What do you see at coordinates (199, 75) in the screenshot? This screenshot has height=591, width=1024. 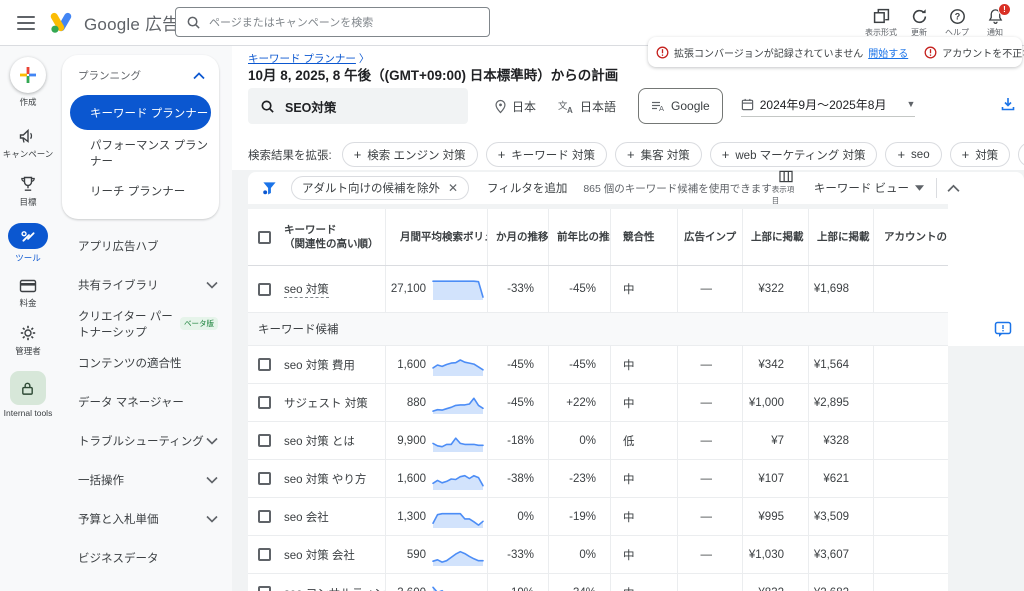 I see `chevron-up-icon` at bounding box center [199, 75].